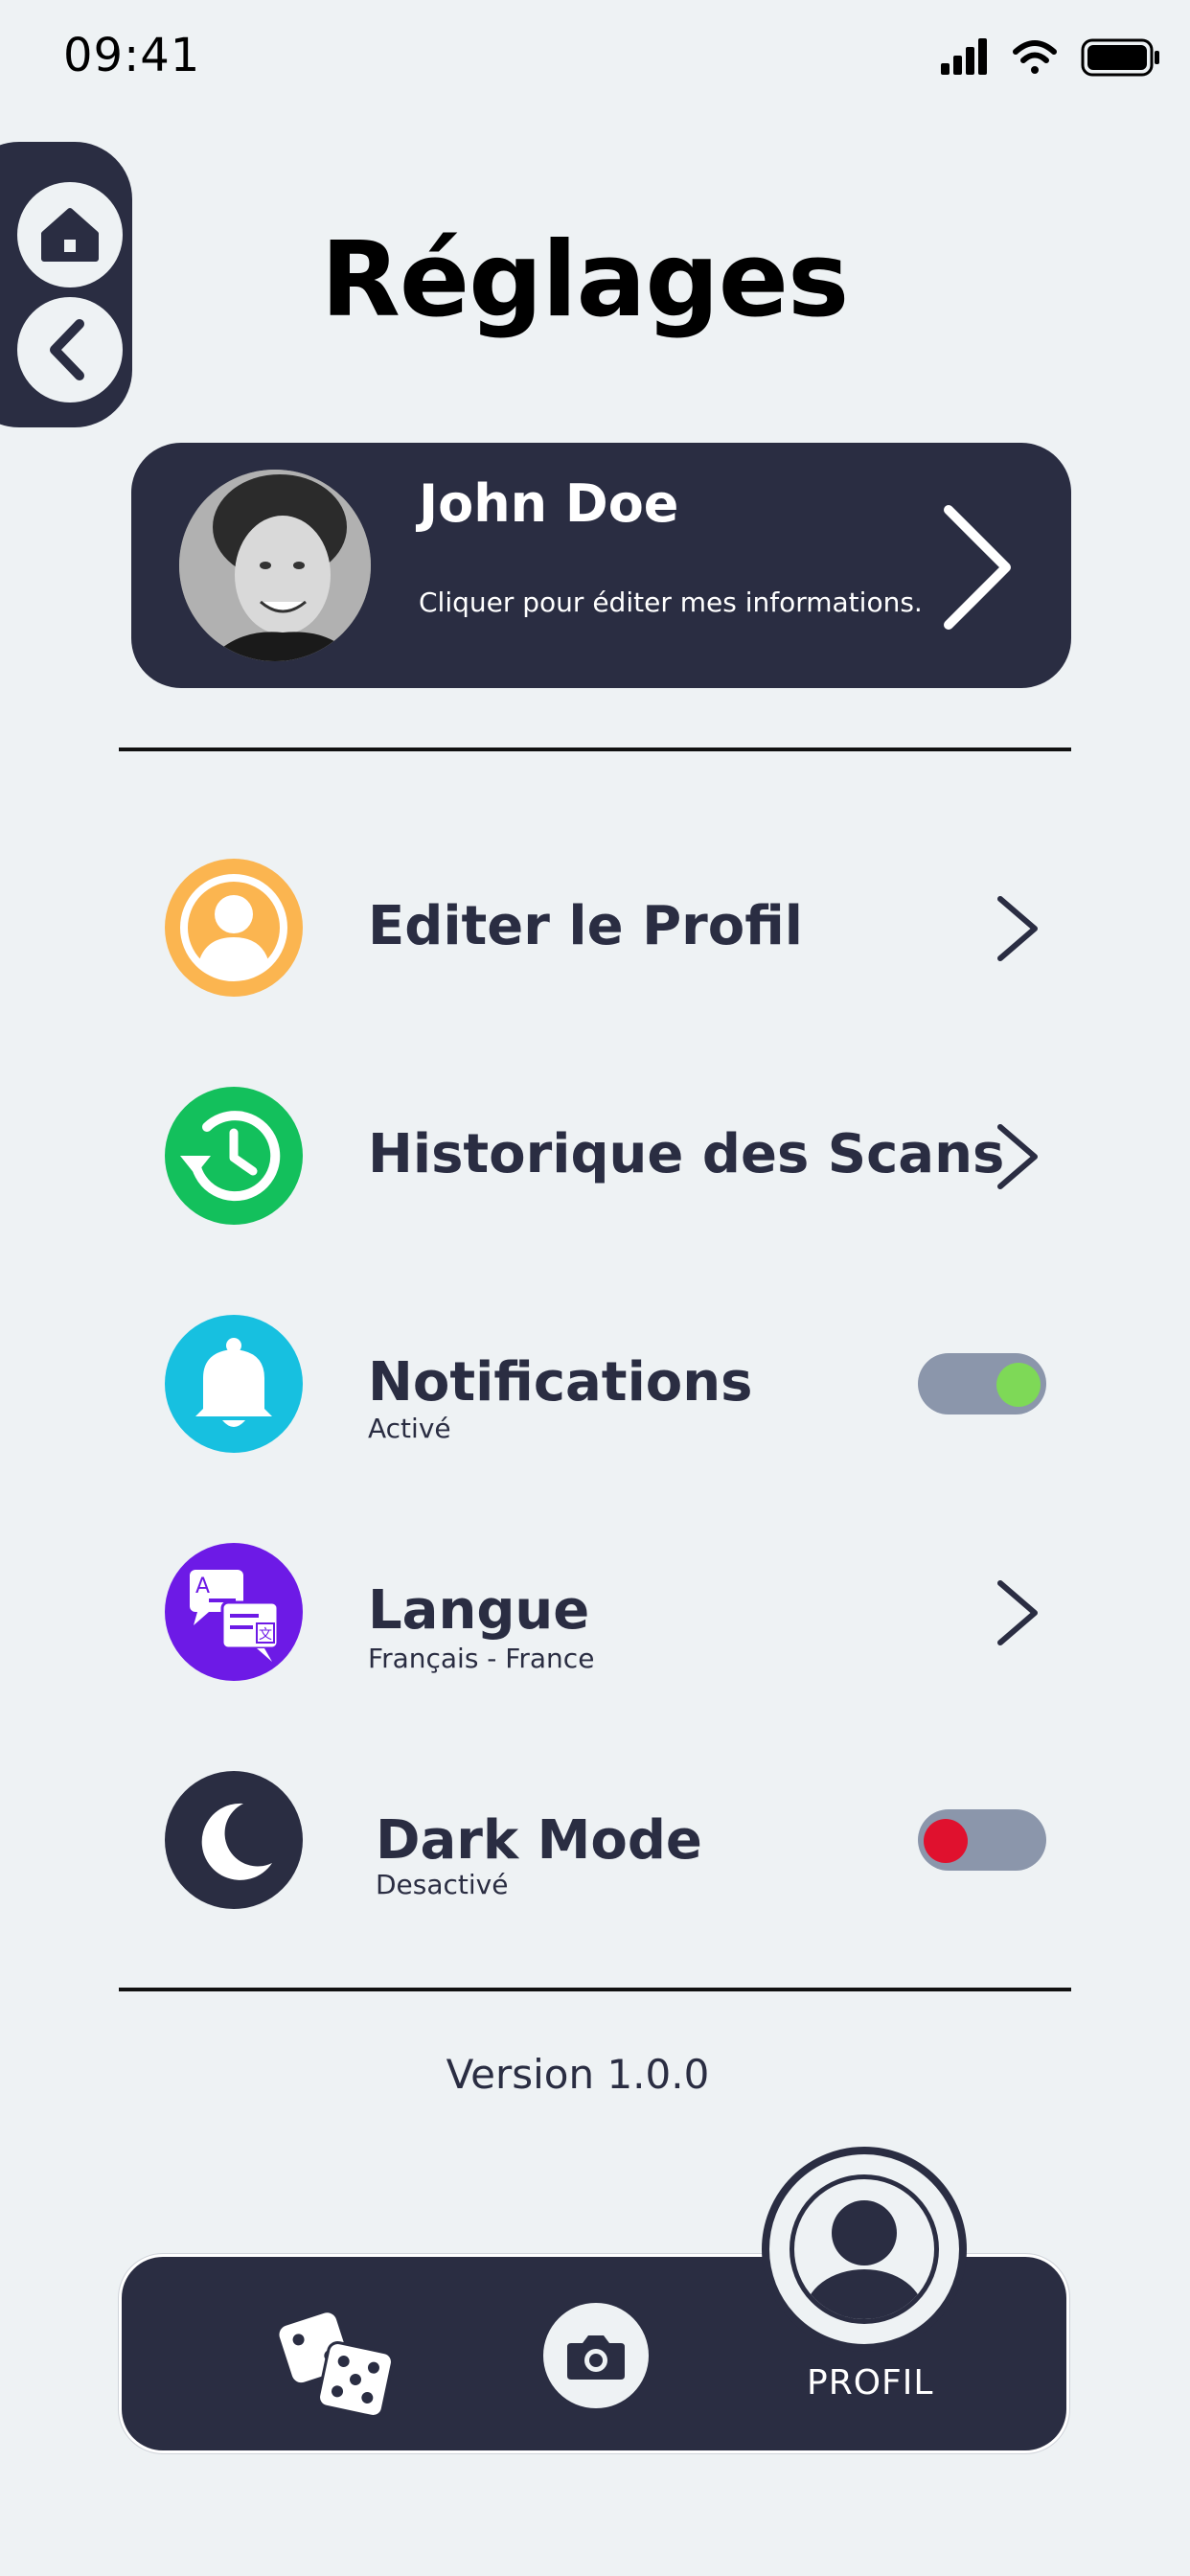 The height and width of the screenshot is (2576, 1190). I want to click on dark-mode-toggle, so click(982, 1840).